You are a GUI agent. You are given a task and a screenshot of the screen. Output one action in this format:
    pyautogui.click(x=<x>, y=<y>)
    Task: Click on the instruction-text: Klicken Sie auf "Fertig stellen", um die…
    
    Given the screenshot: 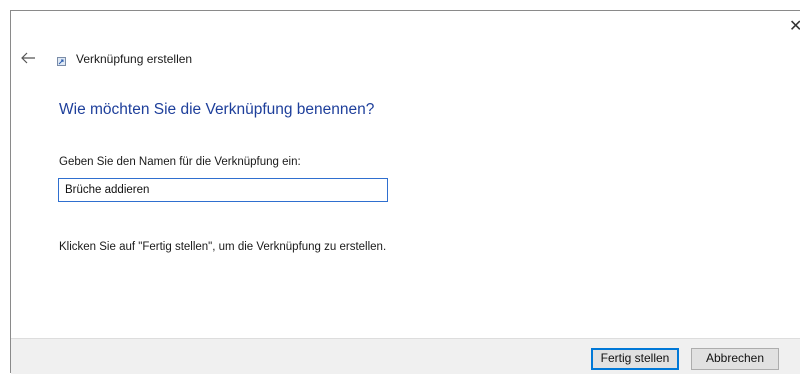 What is the action you would take?
    pyautogui.click(x=223, y=247)
    